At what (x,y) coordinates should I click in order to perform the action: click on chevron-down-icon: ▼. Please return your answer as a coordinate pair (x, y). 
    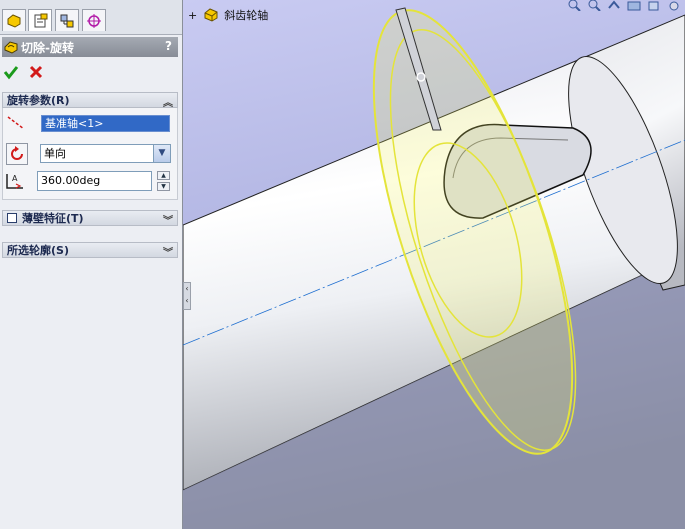
    Looking at the image, I should click on (161, 153).